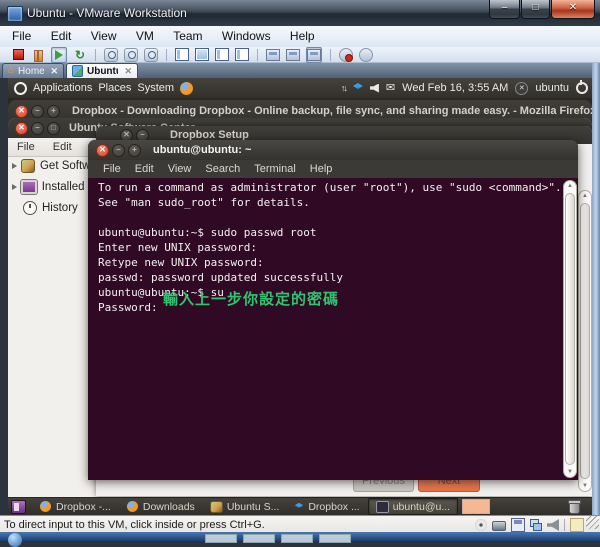 The height and width of the screenshot is (547, 600). What do you see at coordinates (54, 71) in the screenshot?
I see `tab-home-close-icon: ✕` at bounding box center [54, 71].